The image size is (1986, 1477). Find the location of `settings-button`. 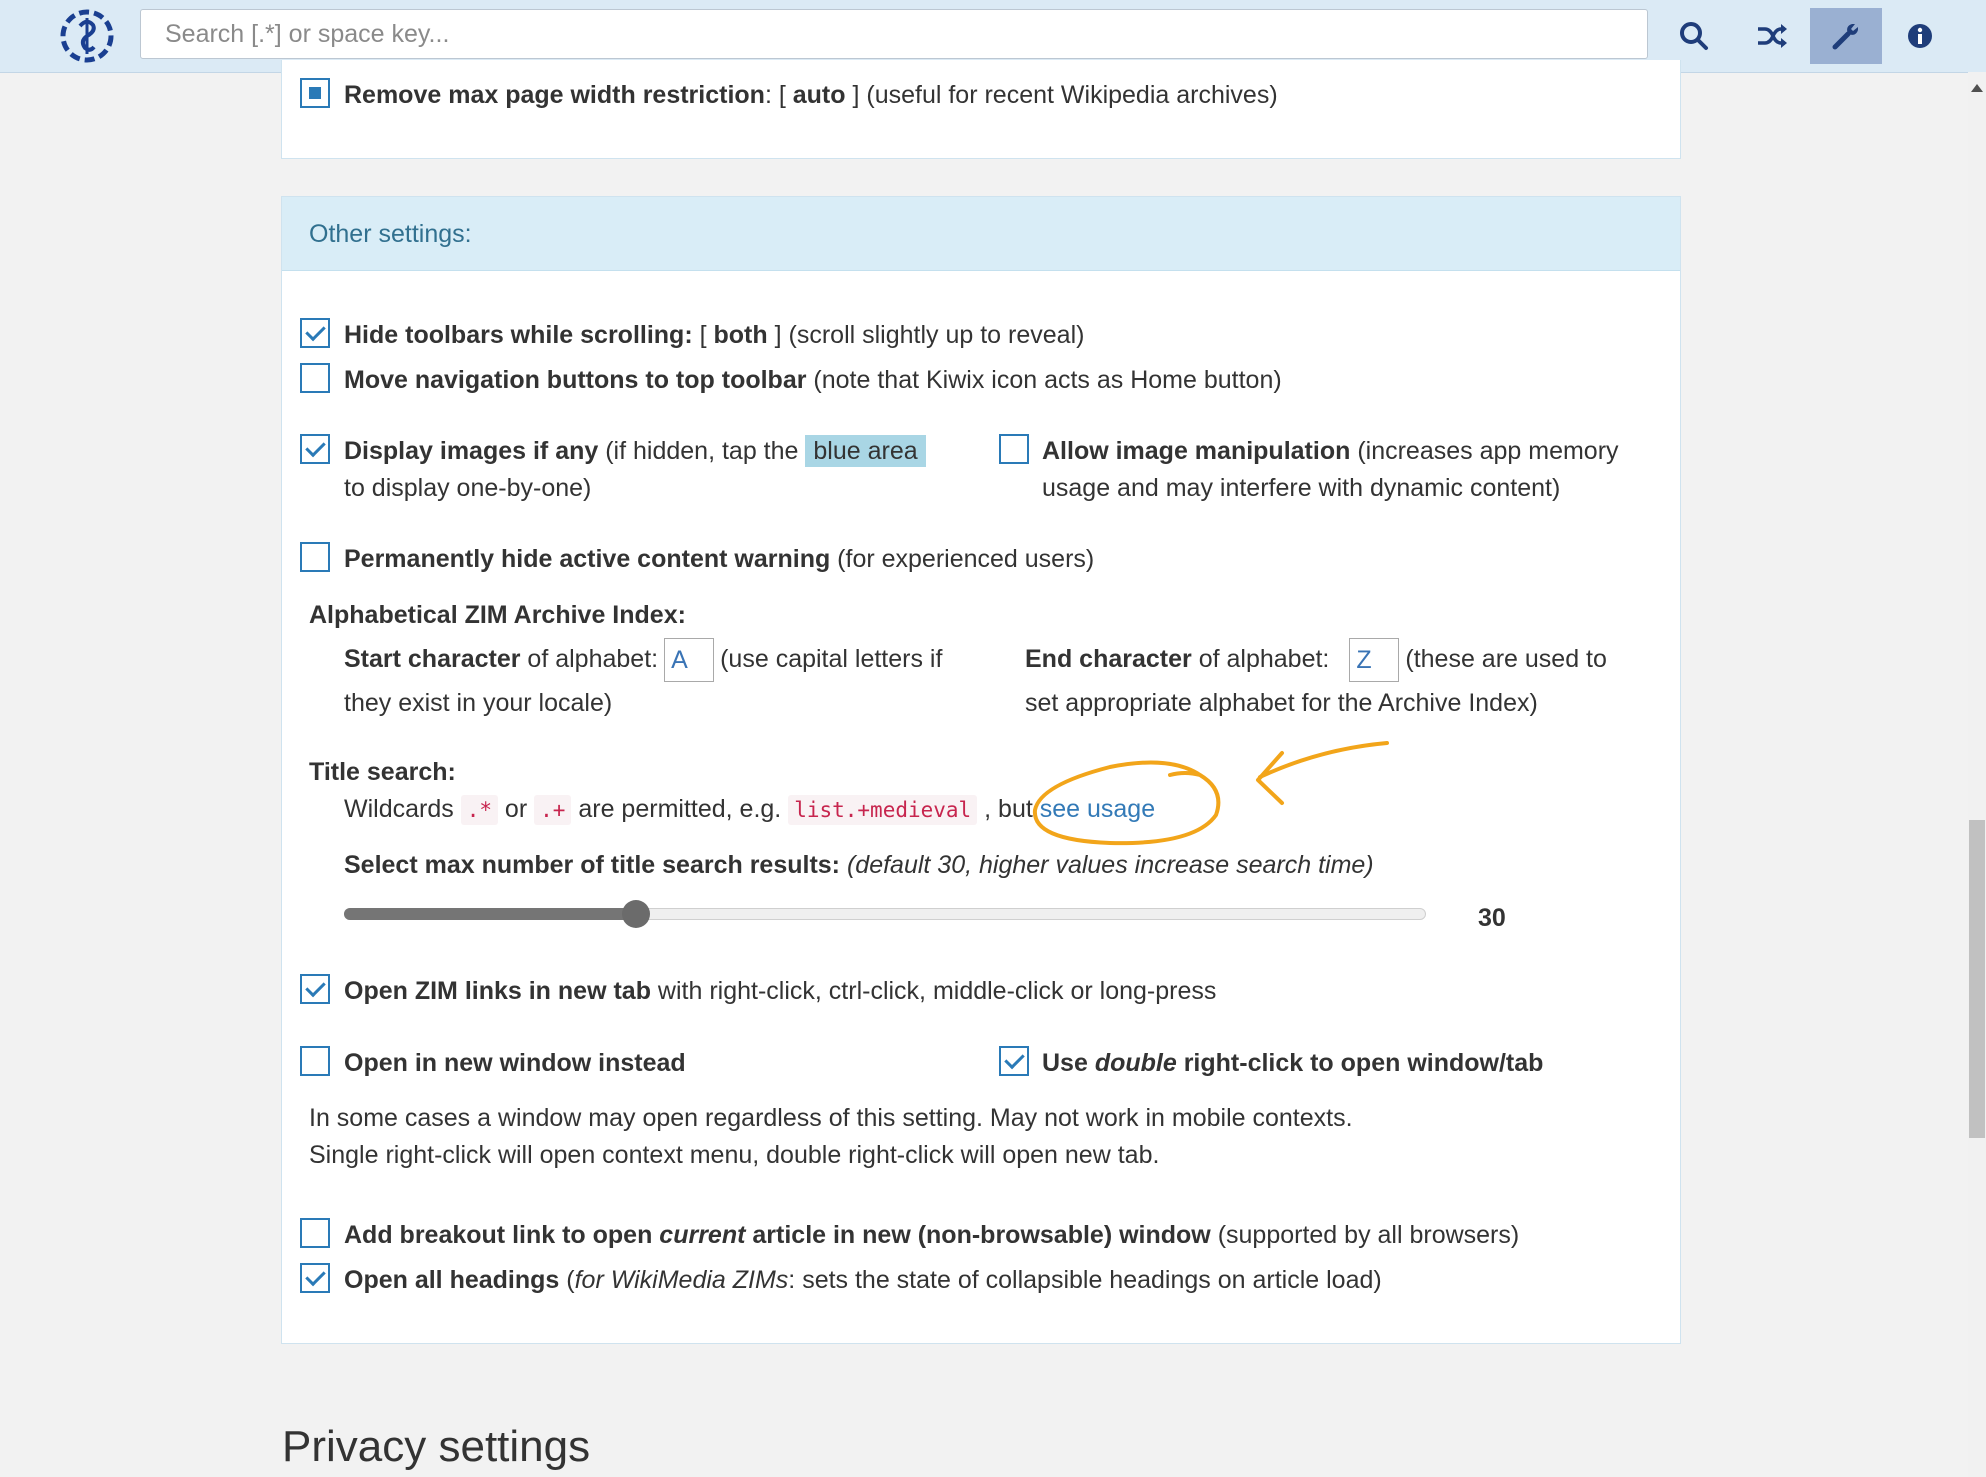

settings-button is located at coordinates (1846, 36).